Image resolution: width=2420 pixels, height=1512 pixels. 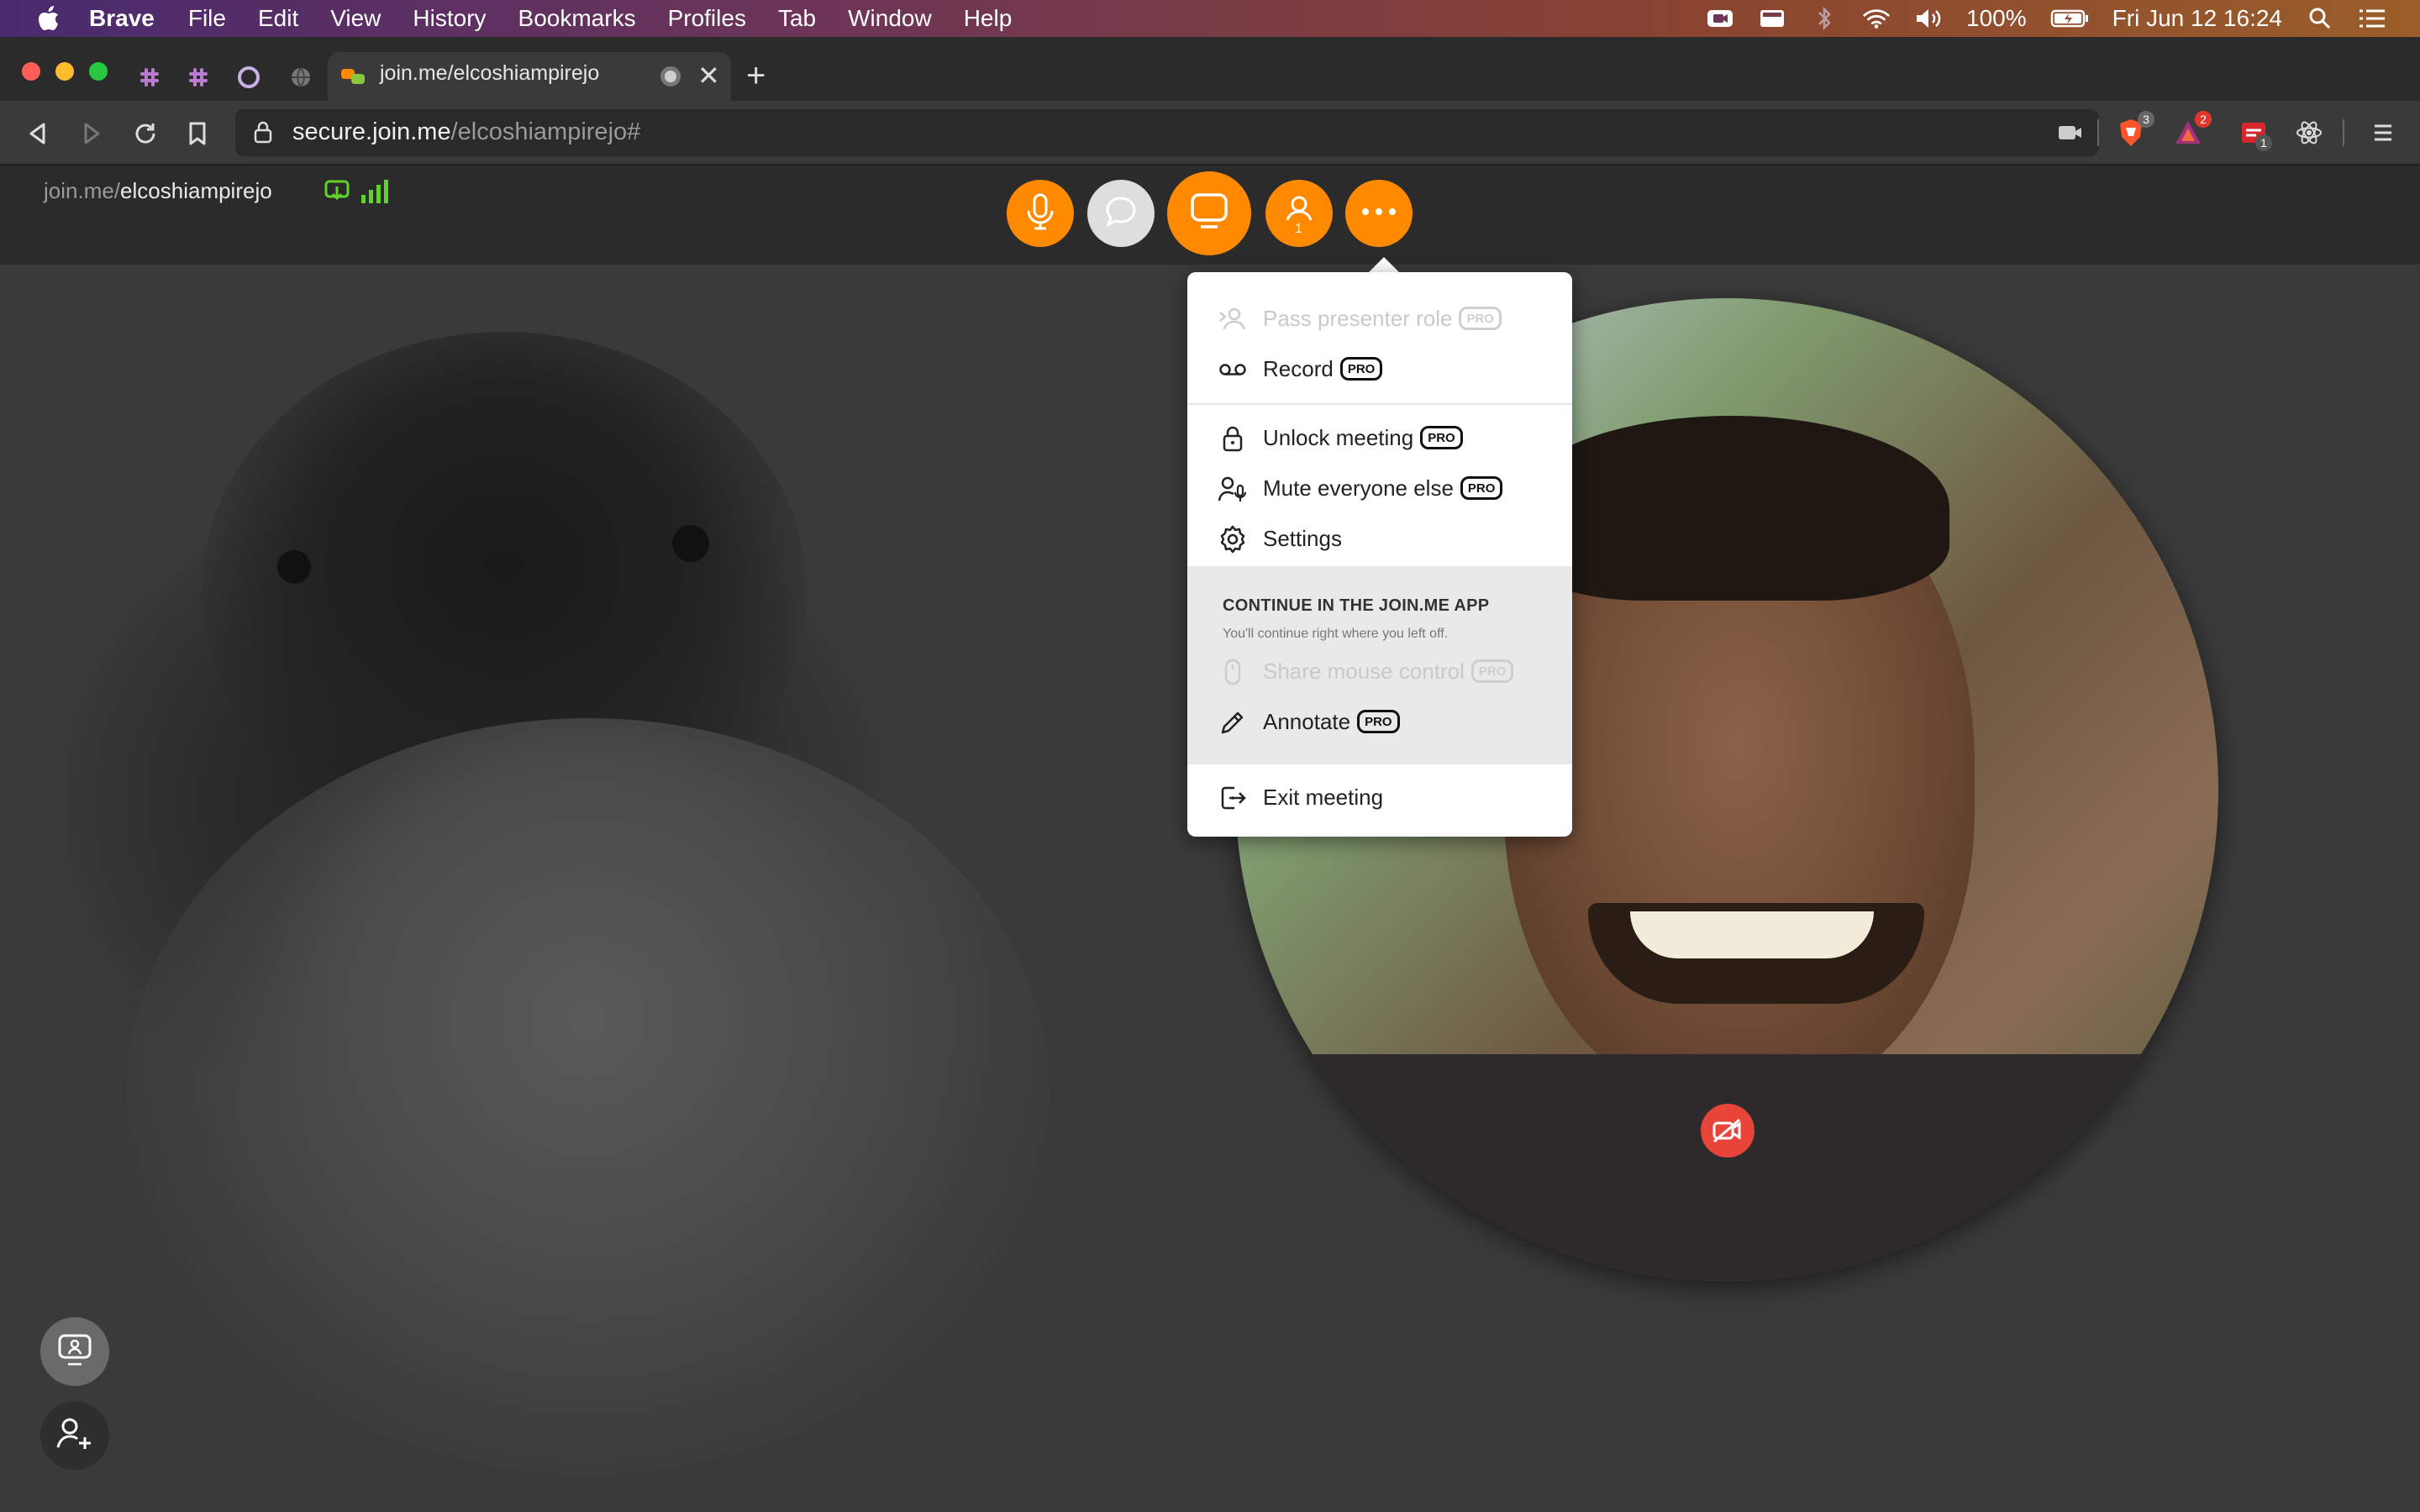 What do you see at coordinates (1876, 18) in the screenshot?
I see `wifi-icon` at bounding box center [1876, 18].